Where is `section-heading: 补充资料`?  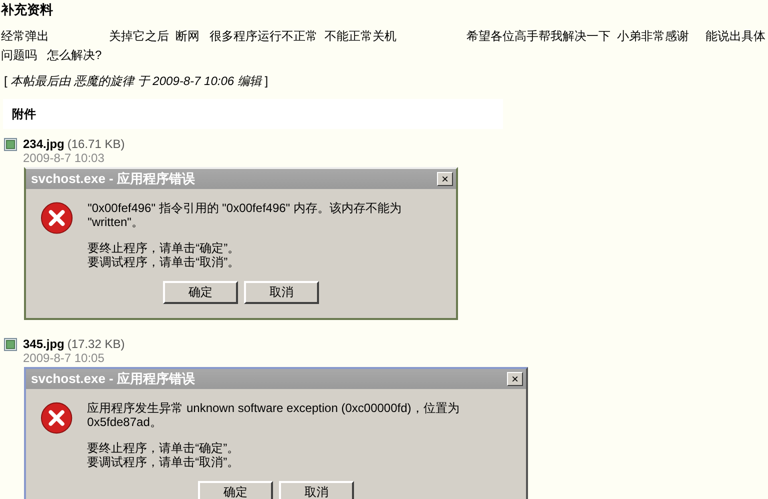 section-heading: 补充资料 is located at coordinates (27, 10).